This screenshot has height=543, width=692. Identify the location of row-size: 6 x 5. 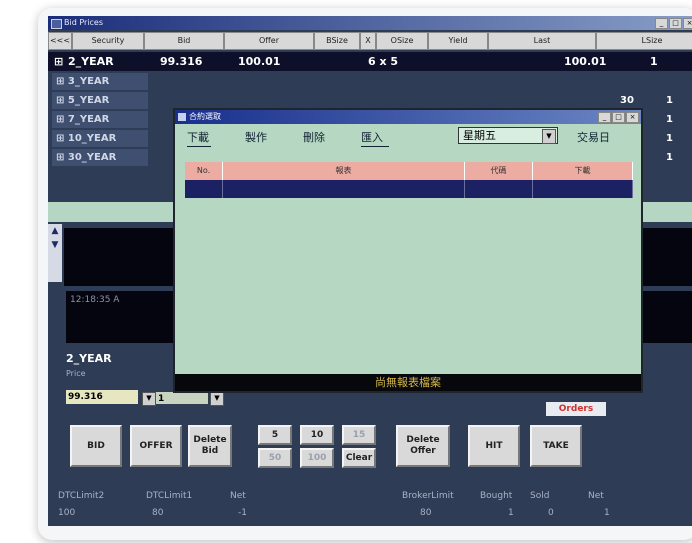
(383, 61).